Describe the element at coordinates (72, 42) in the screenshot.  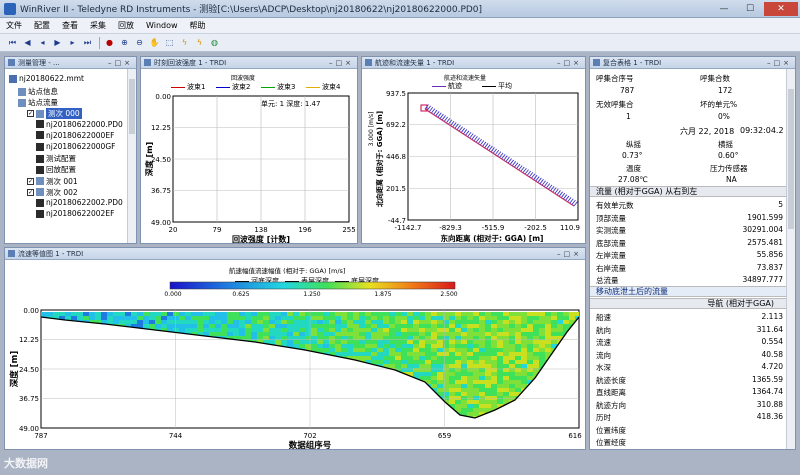
I see `step-forward-icon: ▸` at that location.